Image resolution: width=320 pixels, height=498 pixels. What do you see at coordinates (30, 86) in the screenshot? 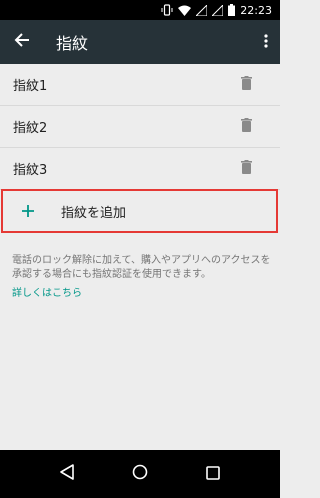
I see `fingerprint-label: 指紋1` at bounding box center [30, 86].